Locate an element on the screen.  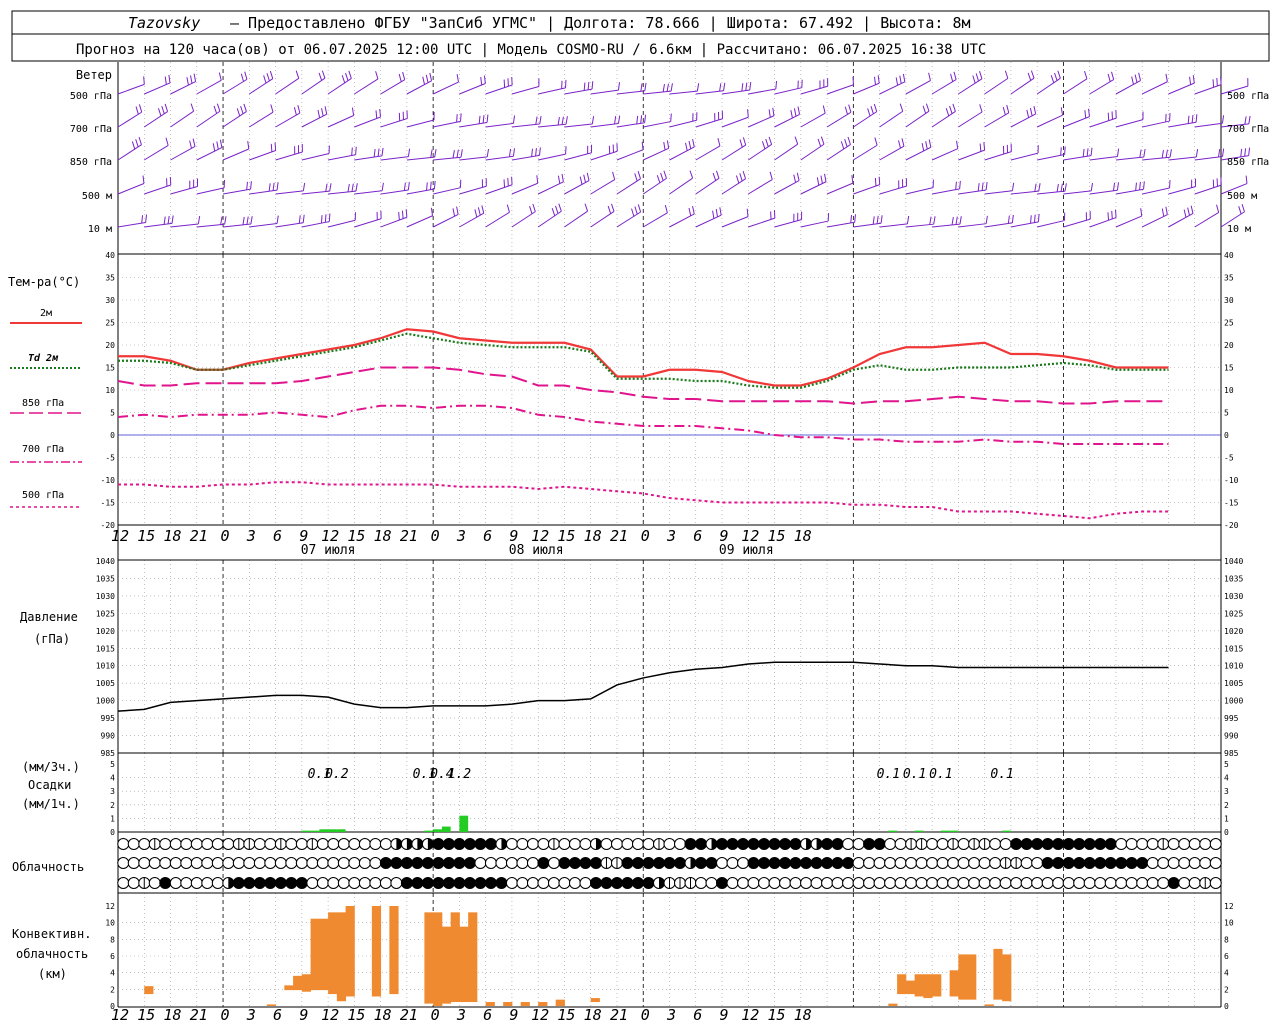
precip-title: Осадки is located at coordinates (49, 785).